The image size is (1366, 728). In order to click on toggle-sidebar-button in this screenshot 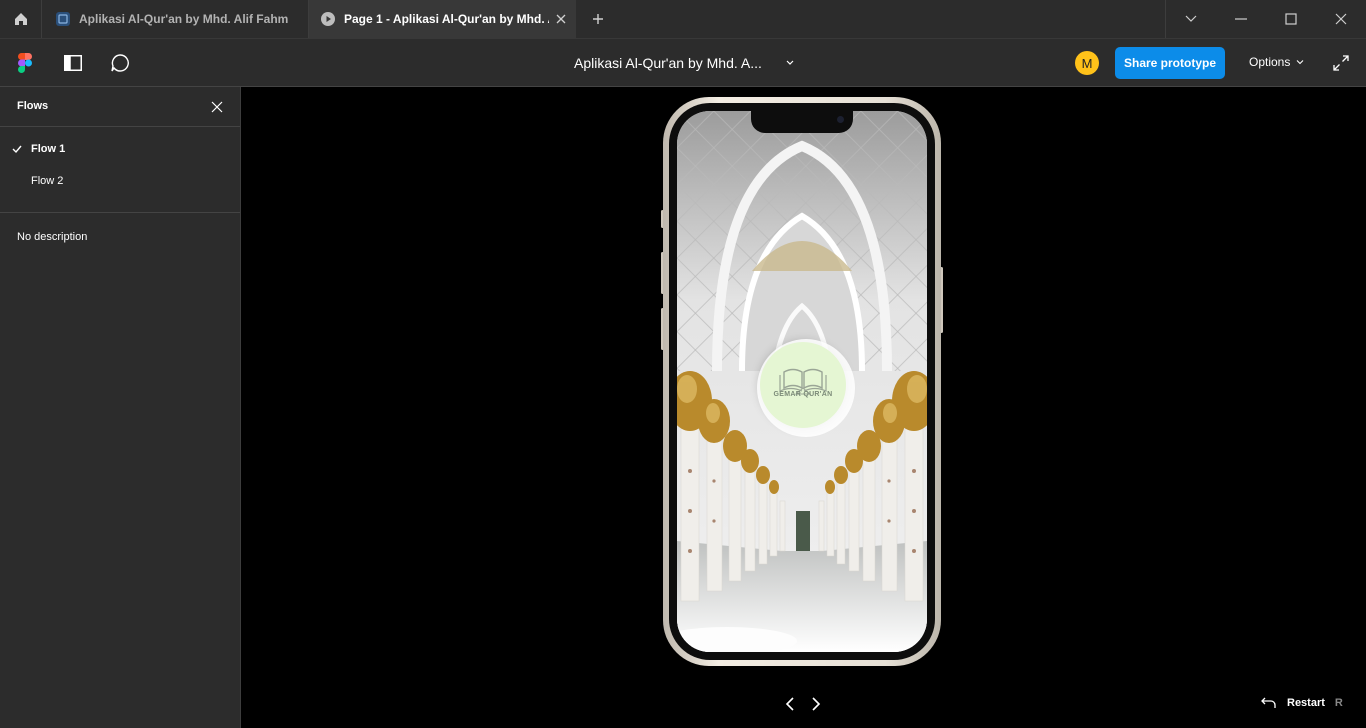, I will do `click(73, 63)`.